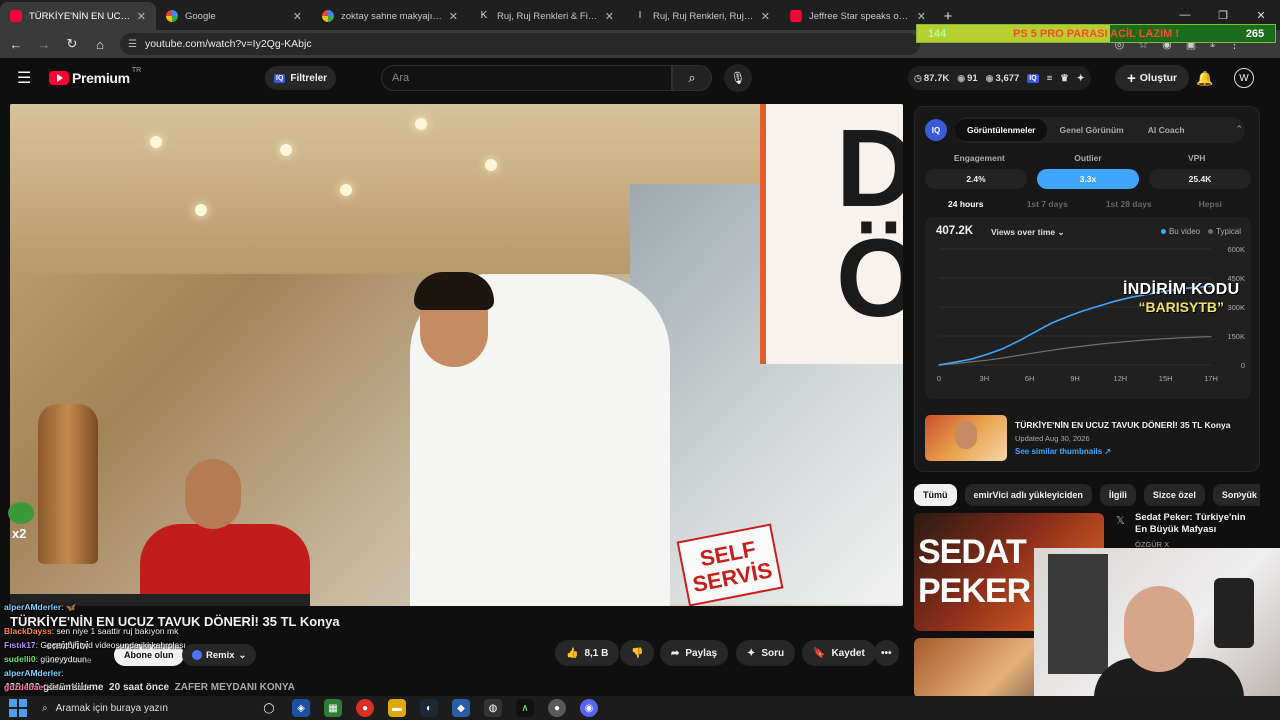 This screenshot has height=720, width=1280. I want to click on tab-ai-coach: AI Coach, so click(1166, 130).